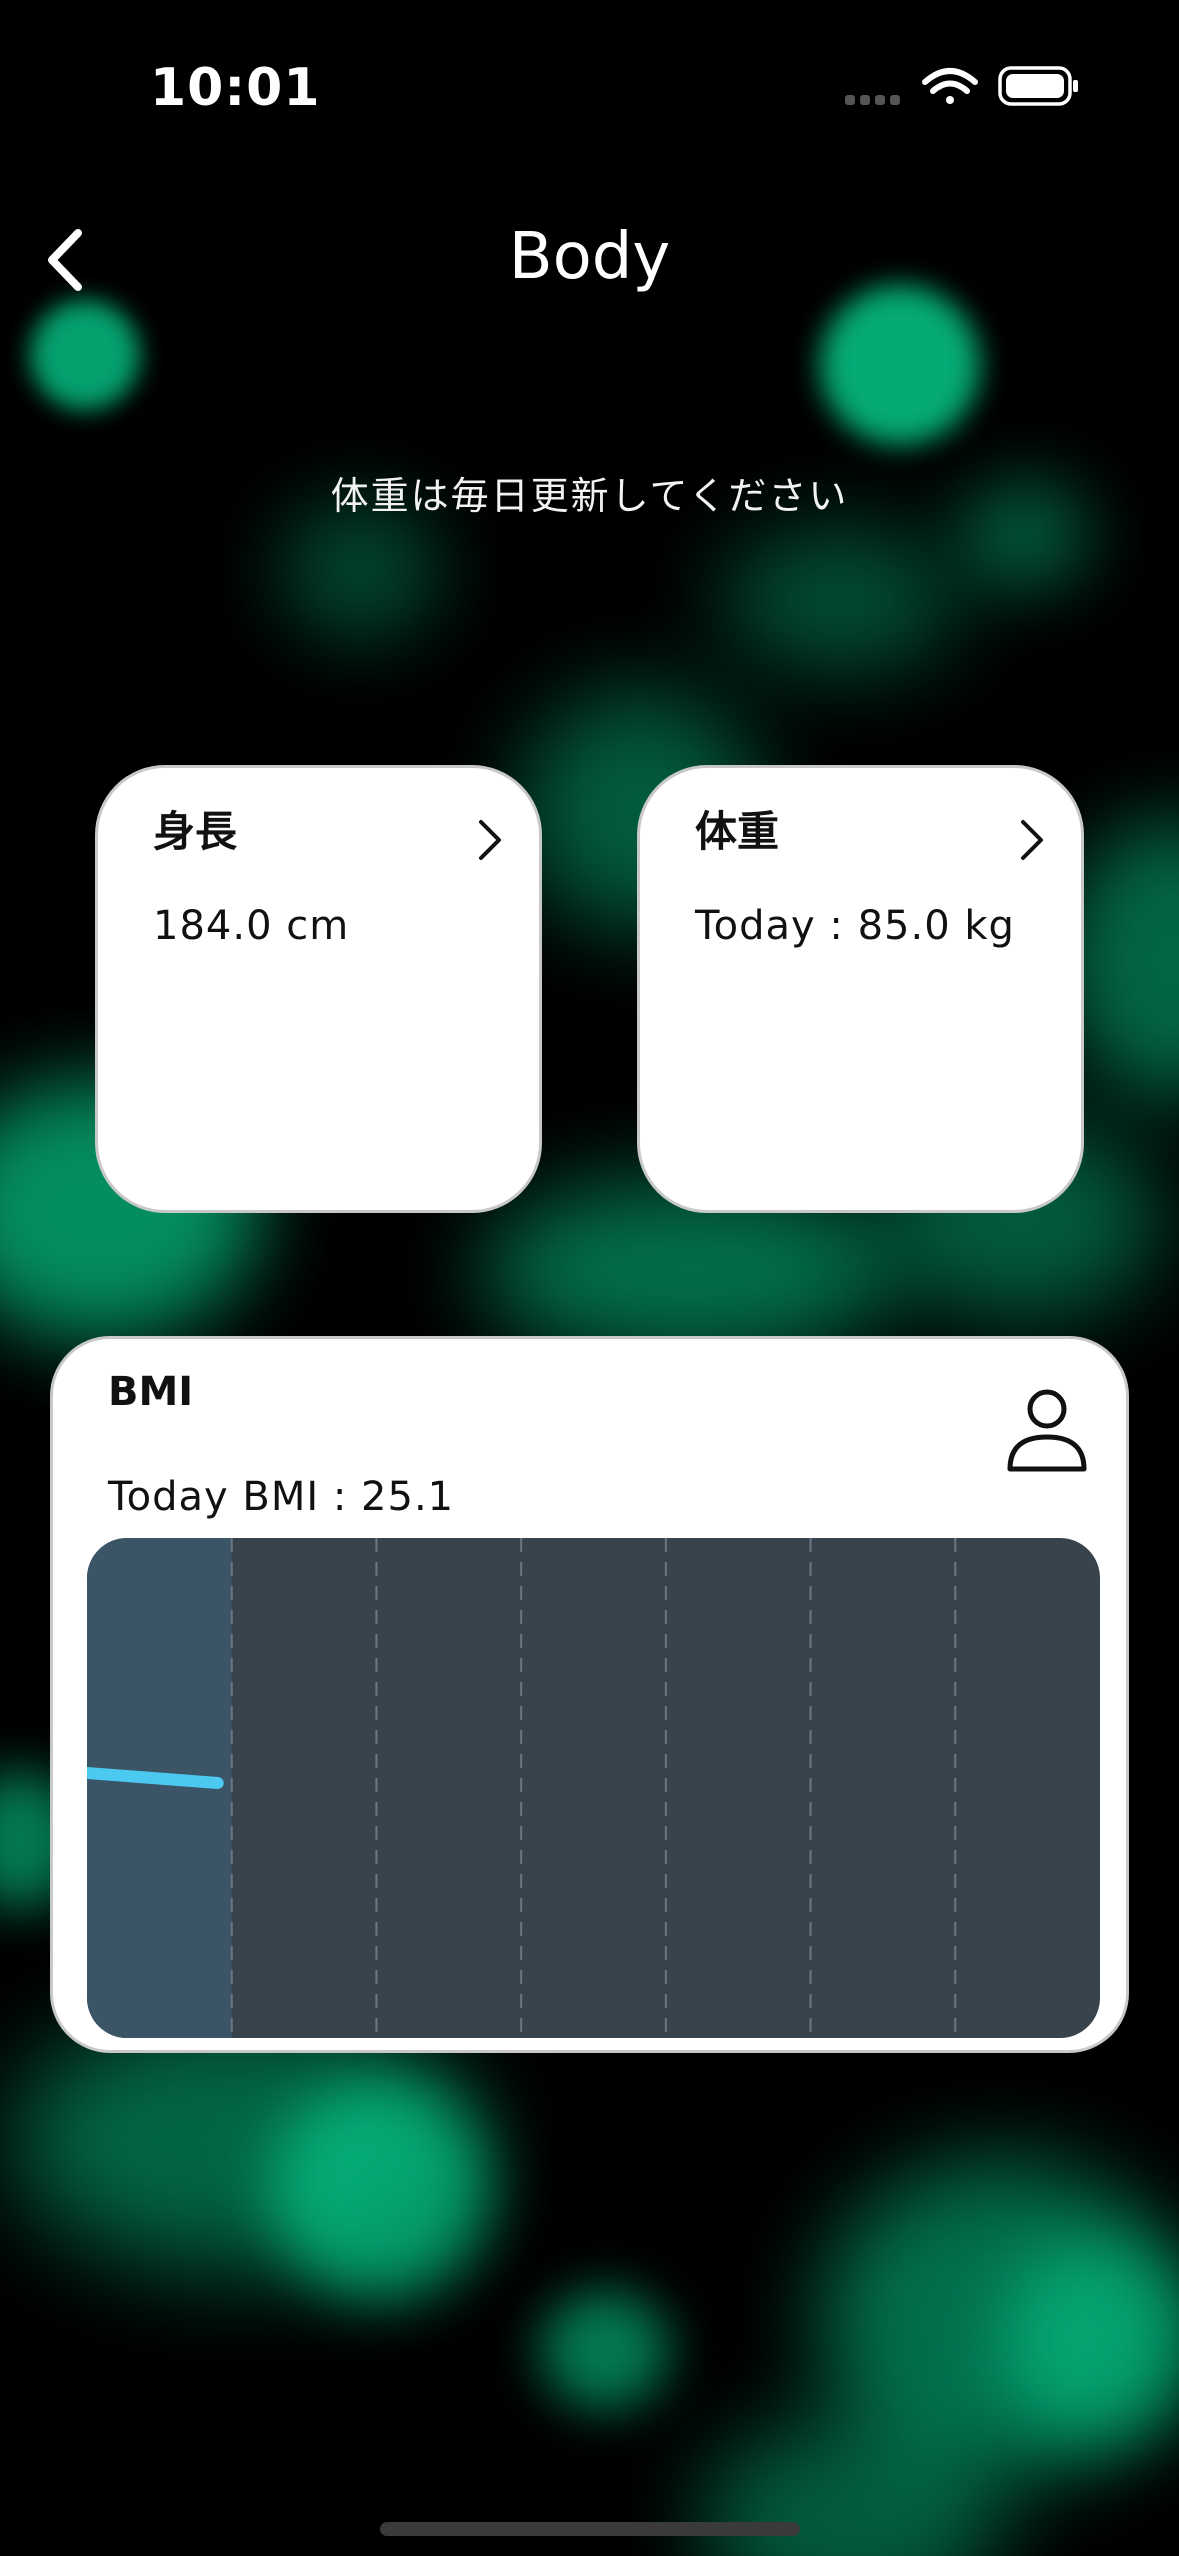 This screenshot has height=2556, width=1179. Describe the element at coordinates (251, 926) in the screenshot. I see `height-value: 184.0 cm` at that location.